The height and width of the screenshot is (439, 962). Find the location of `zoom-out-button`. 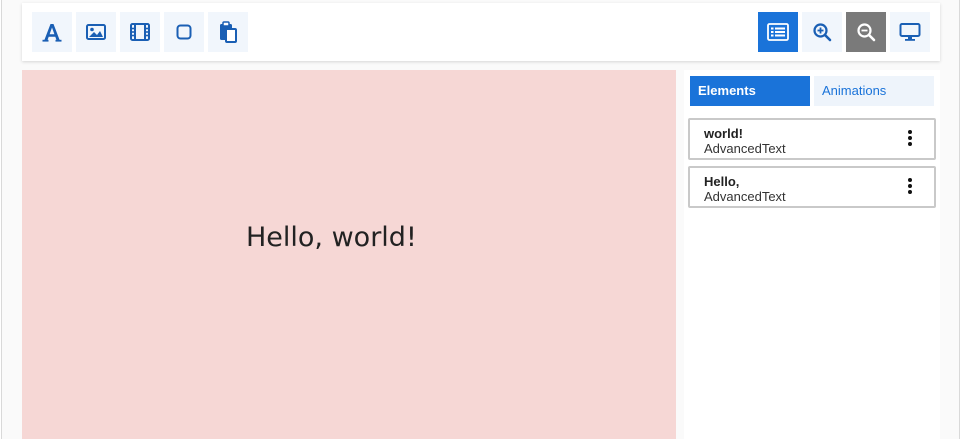

zoom-out-button is located at coordinates (866, 32).